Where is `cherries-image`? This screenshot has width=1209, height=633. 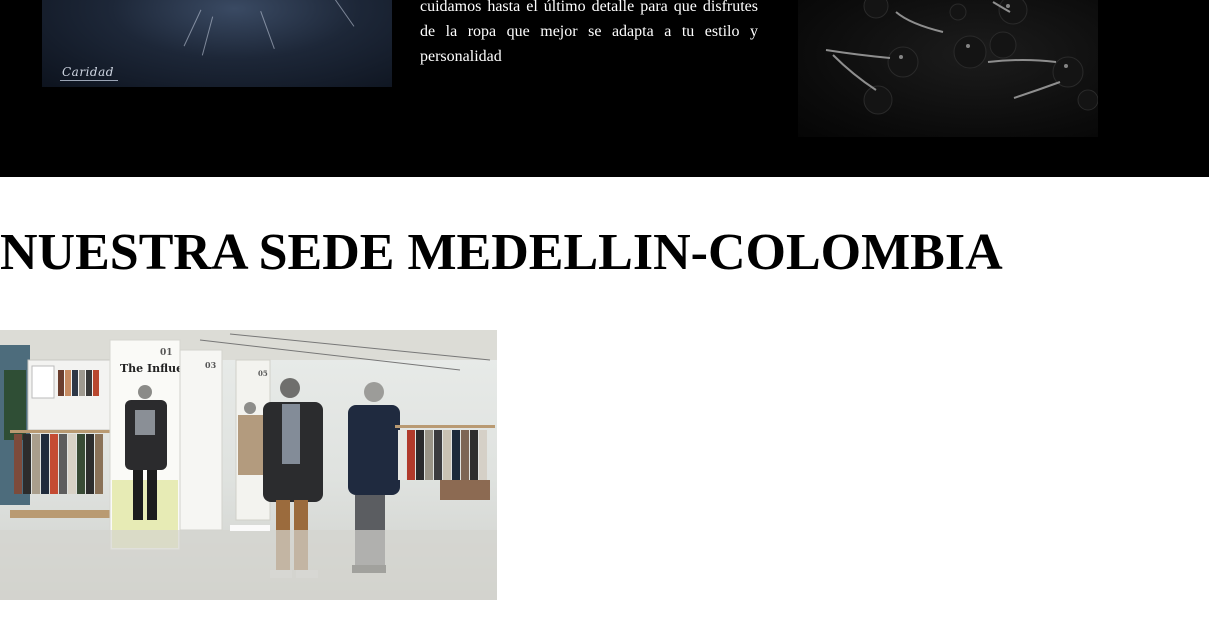 cherries-image is located at coordinates (948, 68).